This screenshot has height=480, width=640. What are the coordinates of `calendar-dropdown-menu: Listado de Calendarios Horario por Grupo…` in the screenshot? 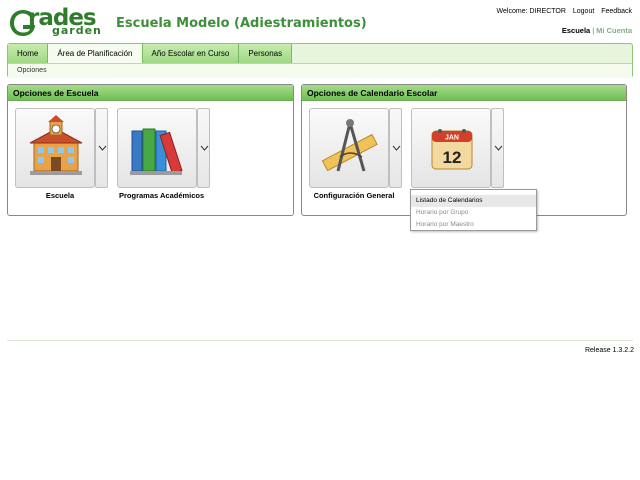 It's located at (473, 210).